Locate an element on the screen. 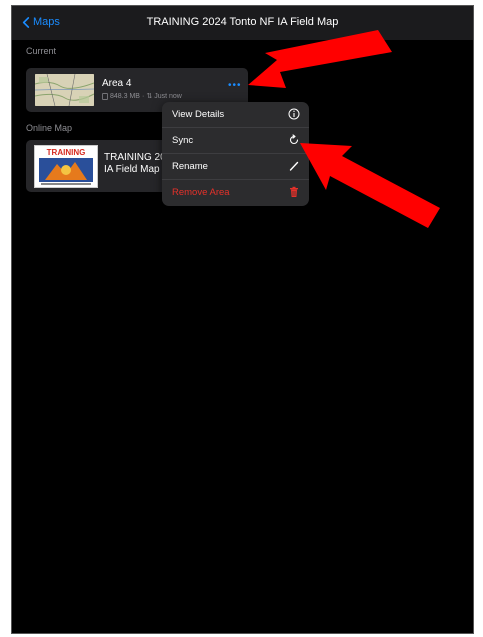 The width and height of the screenshot is (483, 637). page-title: TRAINING 2024 Tonto NF IA Field Map is located at coordinates (242, 22).